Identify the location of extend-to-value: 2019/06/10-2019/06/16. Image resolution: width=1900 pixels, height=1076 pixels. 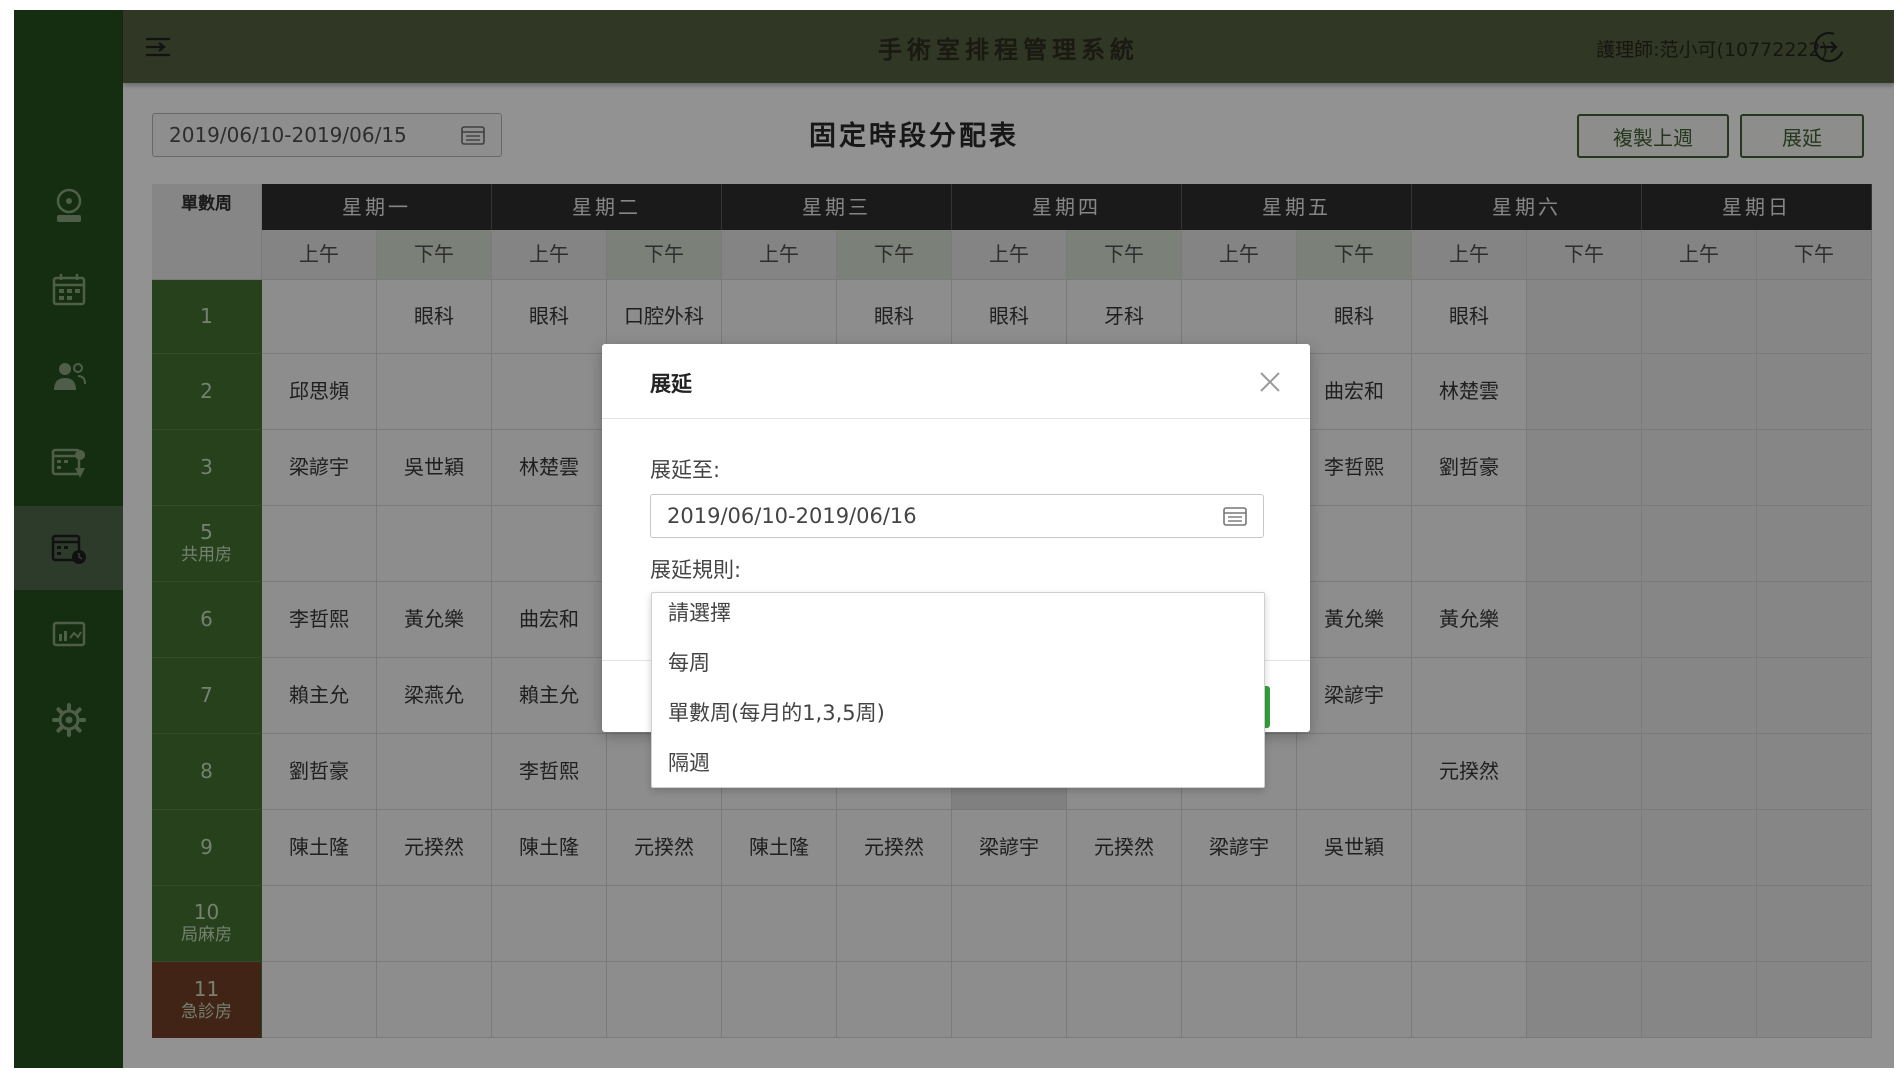
(792, 516).